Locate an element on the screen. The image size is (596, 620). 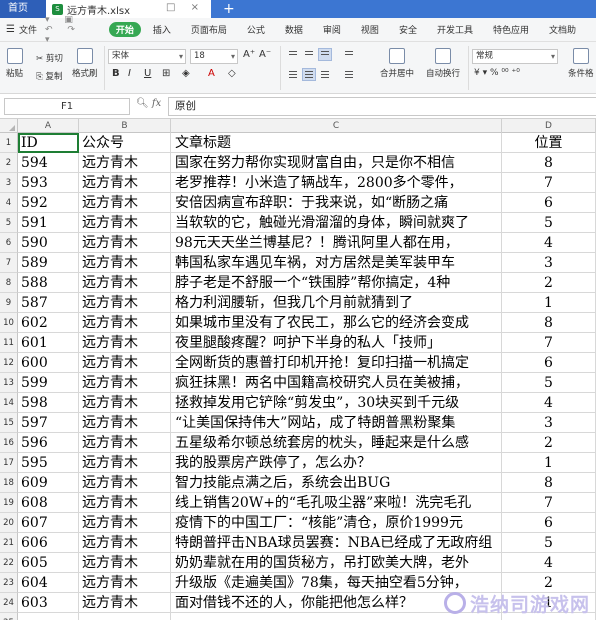
row-header: 5 is located at coordinates (9, 223).